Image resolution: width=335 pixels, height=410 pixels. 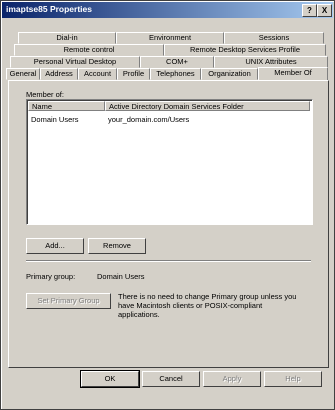 I want to click on column-header-folder: Active Directory Domain Services Folder, so click(x=207, y=106).